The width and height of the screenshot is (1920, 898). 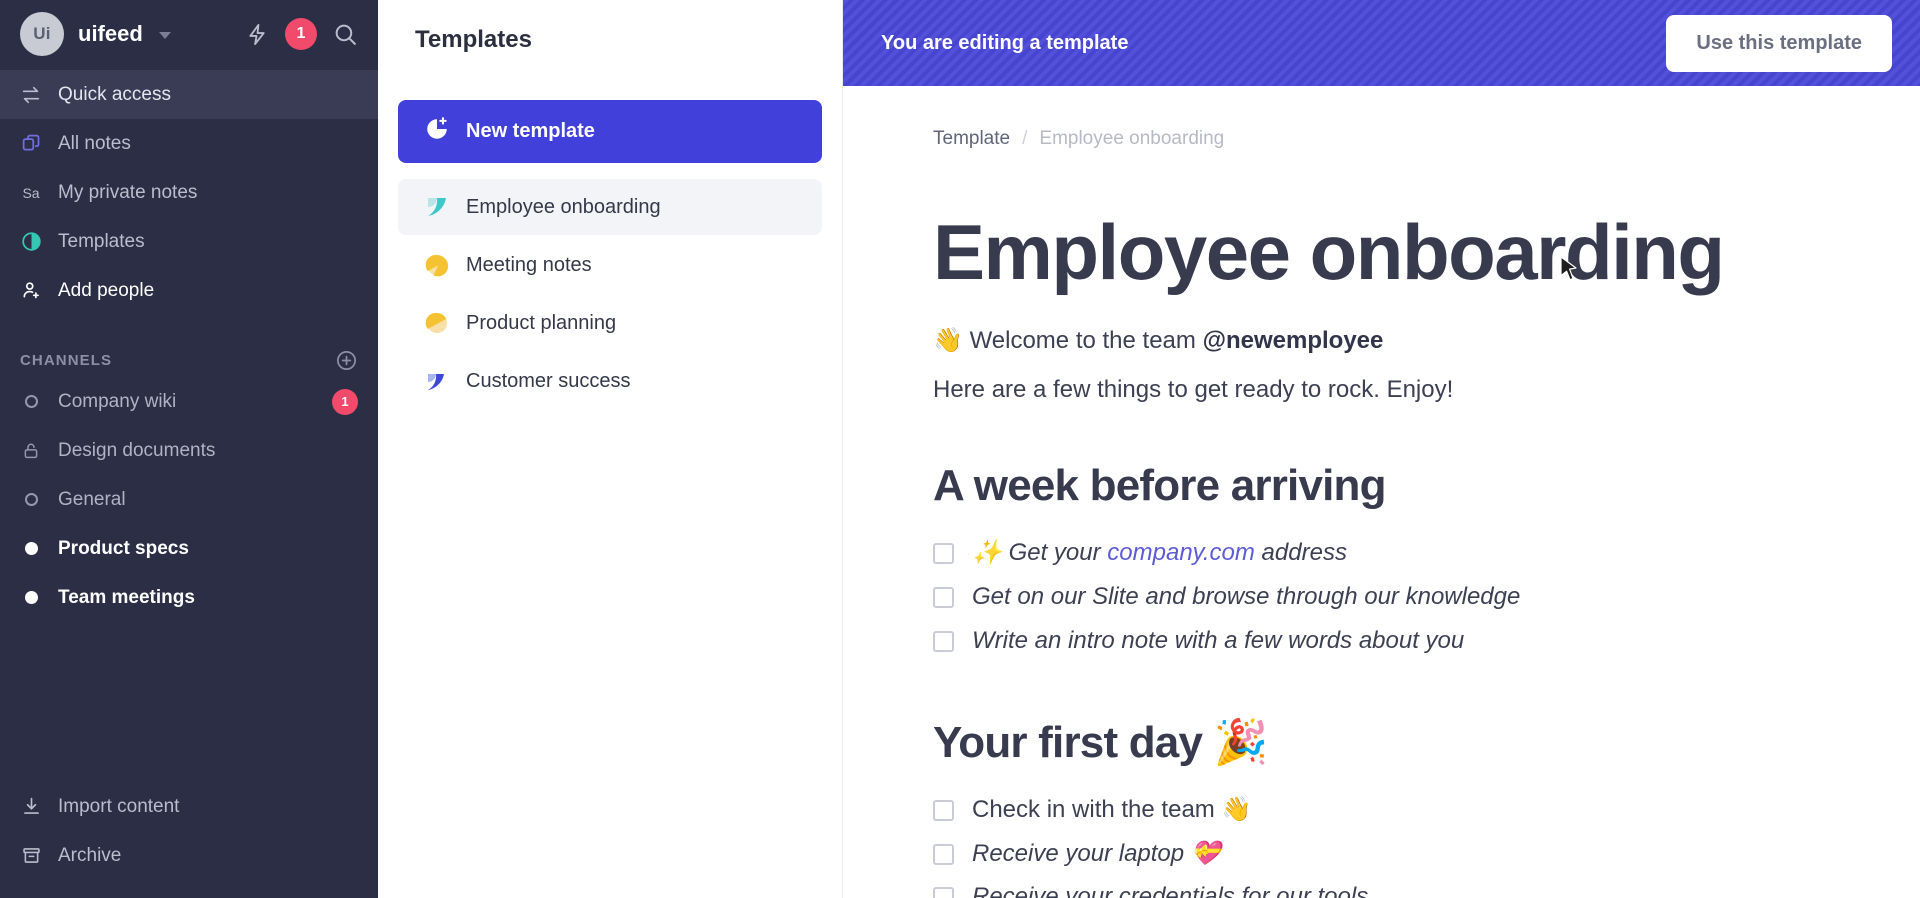 I want to click on template-item-customer-success: Customer success, so click(x=610, y=381).